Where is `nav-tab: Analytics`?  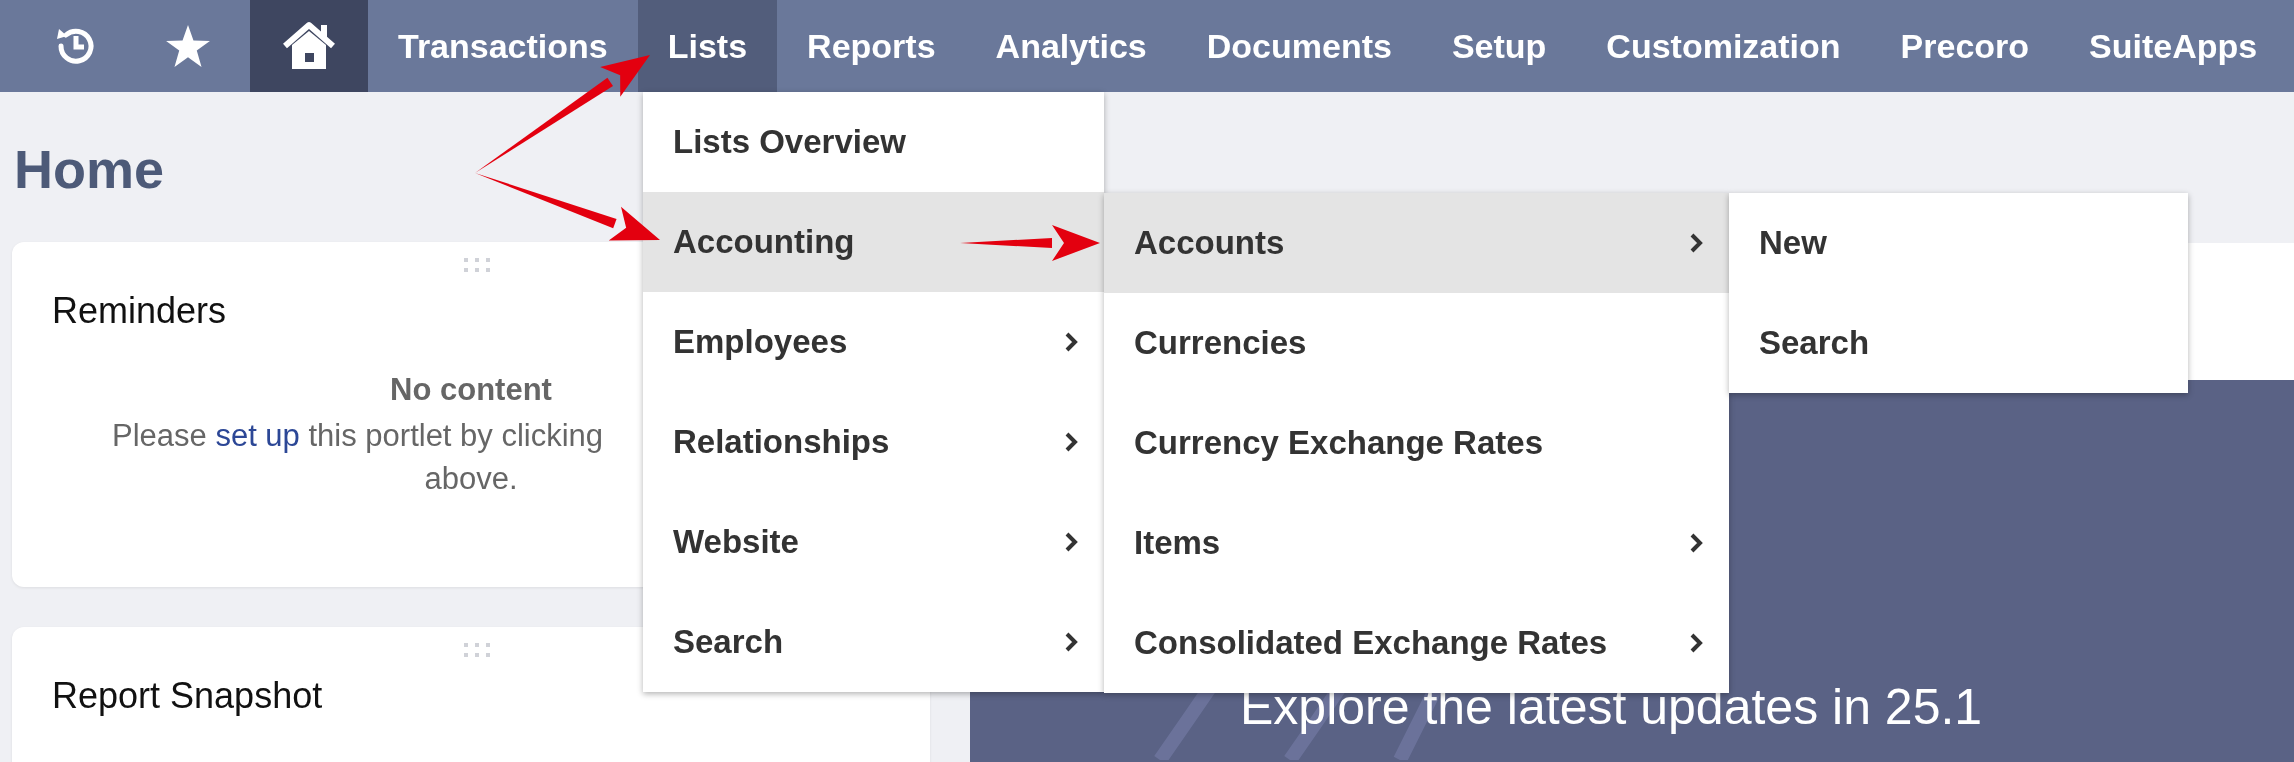
nav-tab: Analytics is located at coordinates (1071, 46).